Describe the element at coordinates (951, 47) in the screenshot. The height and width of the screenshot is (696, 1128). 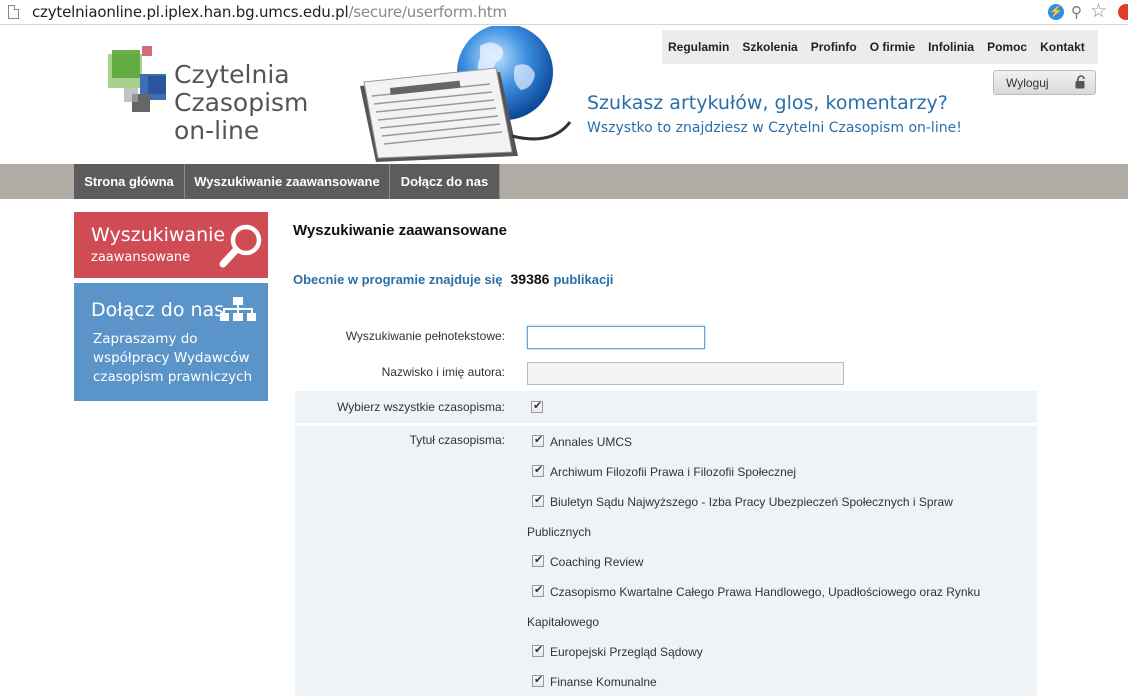
I see `top-nav-infolinia: Infolinia` at that location.